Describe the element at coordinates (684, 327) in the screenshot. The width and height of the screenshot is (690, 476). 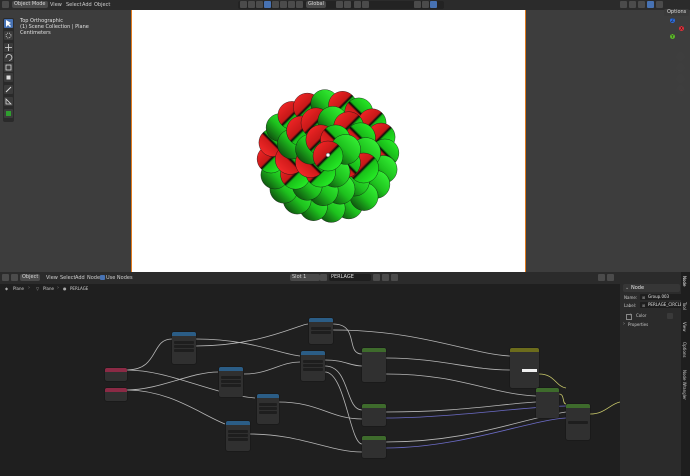
I see `tab-view: View` at that location.